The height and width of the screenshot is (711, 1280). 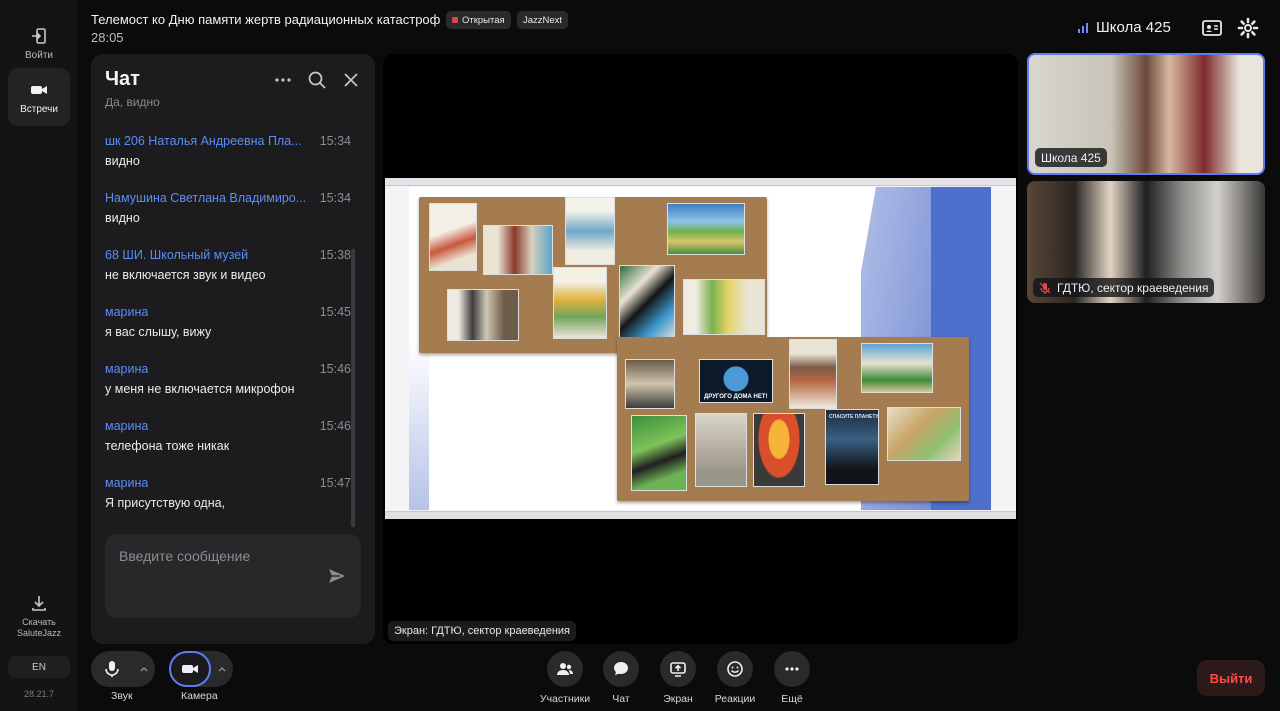 I want to click on close-icon, so click(x=351, y=80).